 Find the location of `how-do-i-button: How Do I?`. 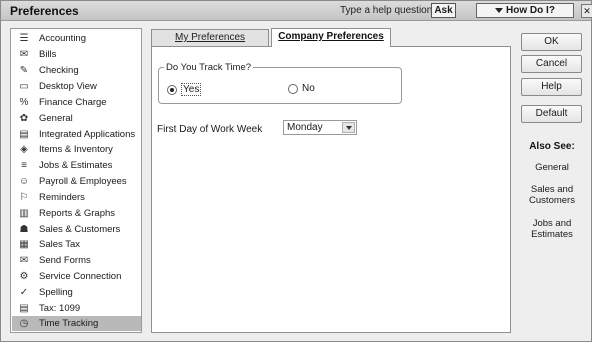

how-do-i-button: How Do I? is located at coordinates (525, 10).